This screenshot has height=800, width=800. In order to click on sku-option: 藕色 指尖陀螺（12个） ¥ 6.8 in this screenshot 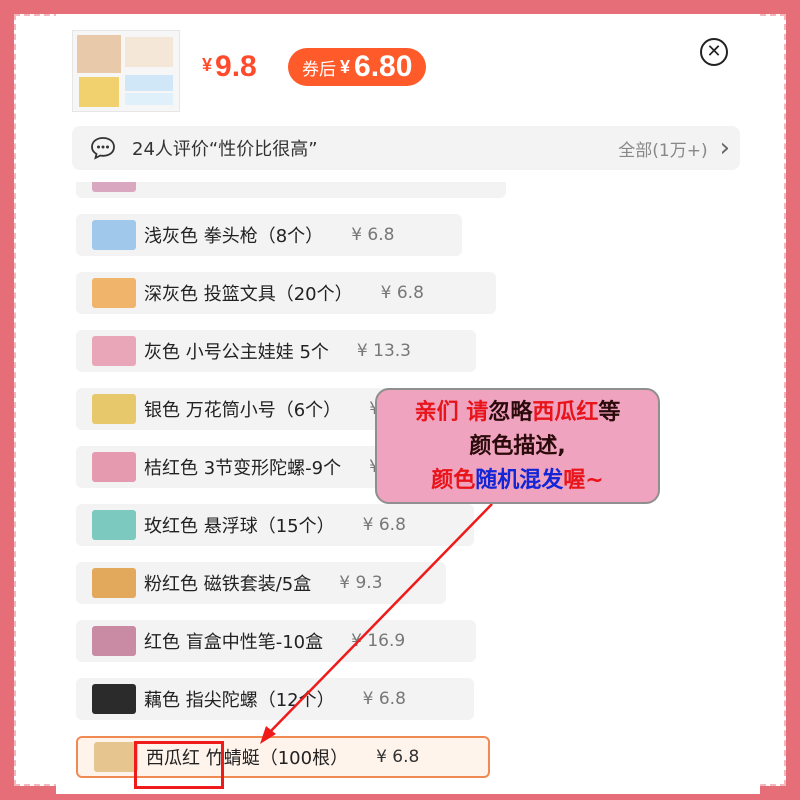, I will do `click(275, 699)`.